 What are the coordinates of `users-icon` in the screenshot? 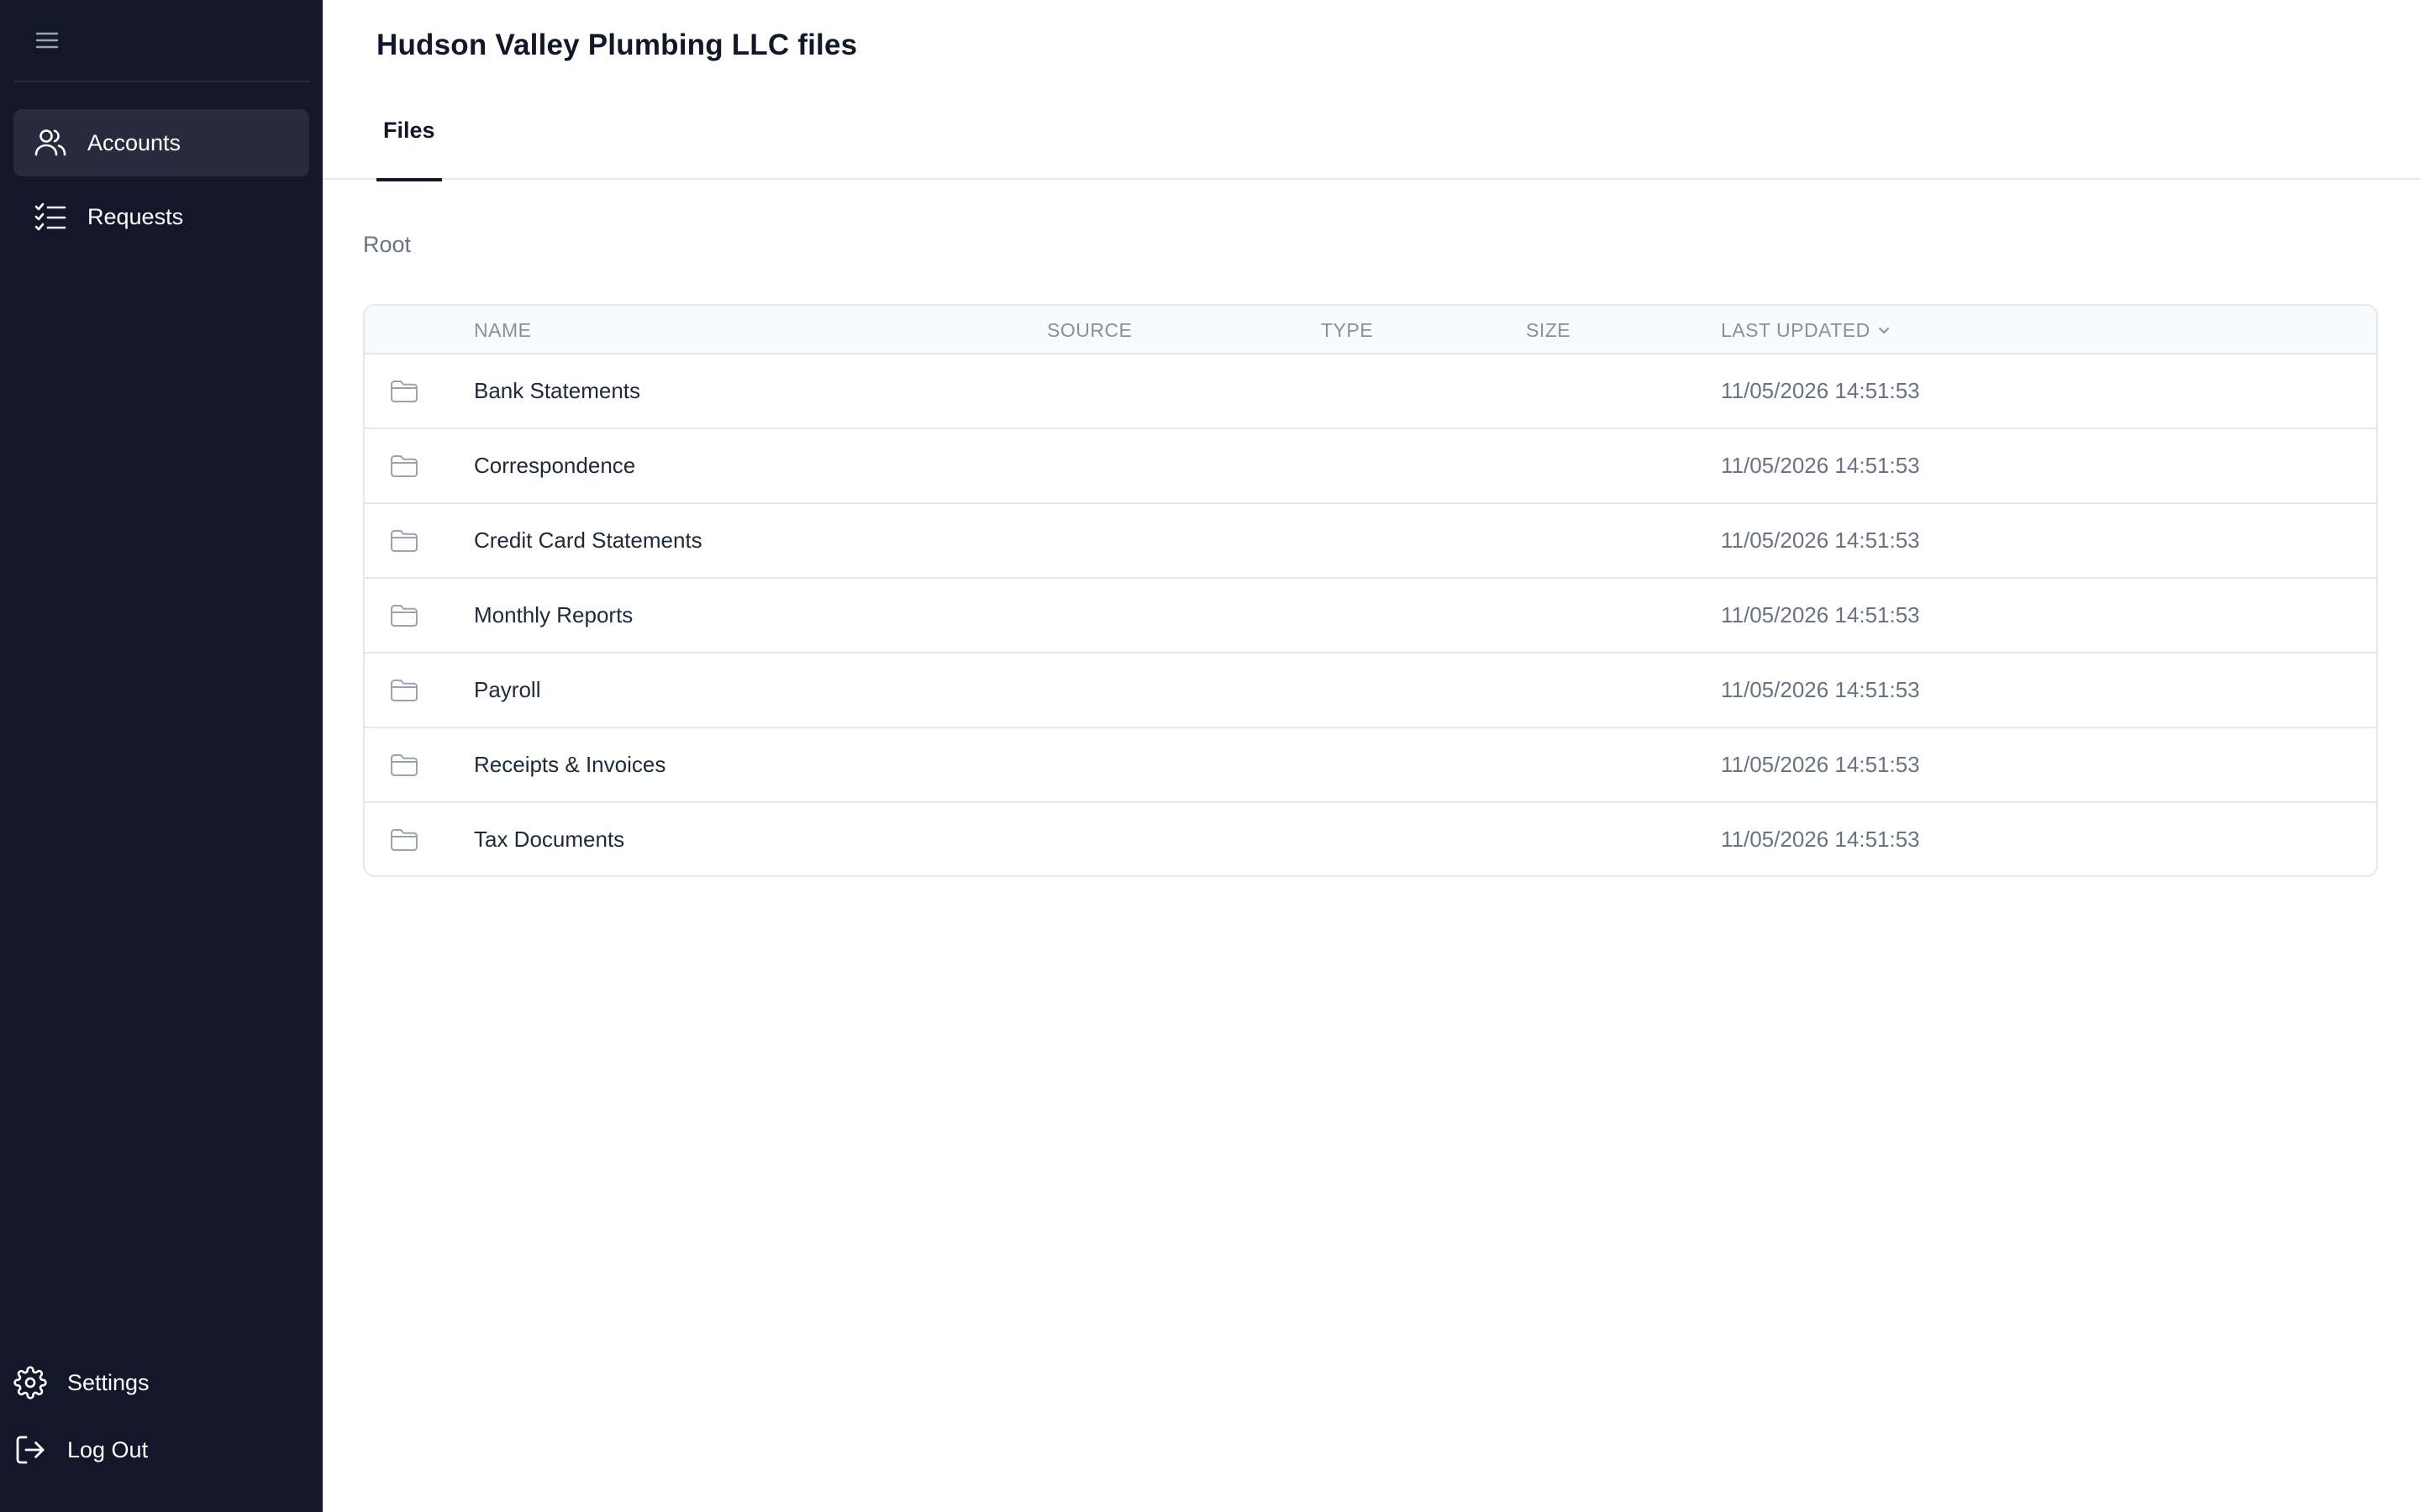 It's located at (51, 143).